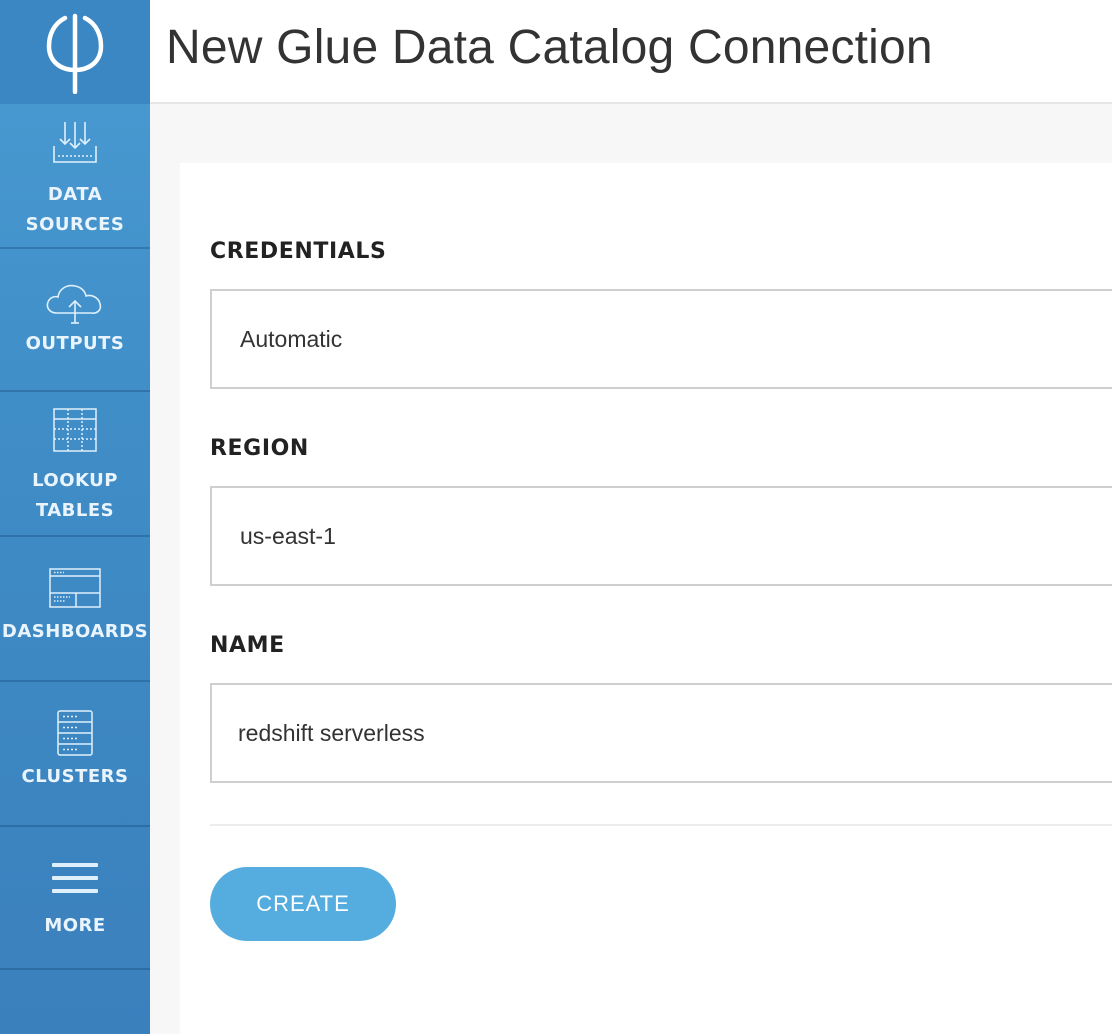 Image resolution: width=1112 pixels, height=1034 pixels. What do you see at coordinates (75, 898) in the screenshot?
I see `sidebar-item-more: MORE` at bounding box center [75, 898].